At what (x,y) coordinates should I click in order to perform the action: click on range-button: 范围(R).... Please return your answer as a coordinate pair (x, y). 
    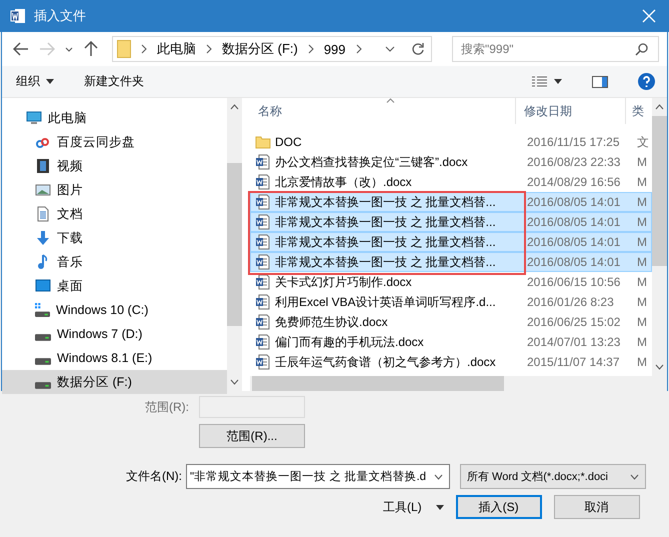
    Looking at the image, I should click on (252, 436).